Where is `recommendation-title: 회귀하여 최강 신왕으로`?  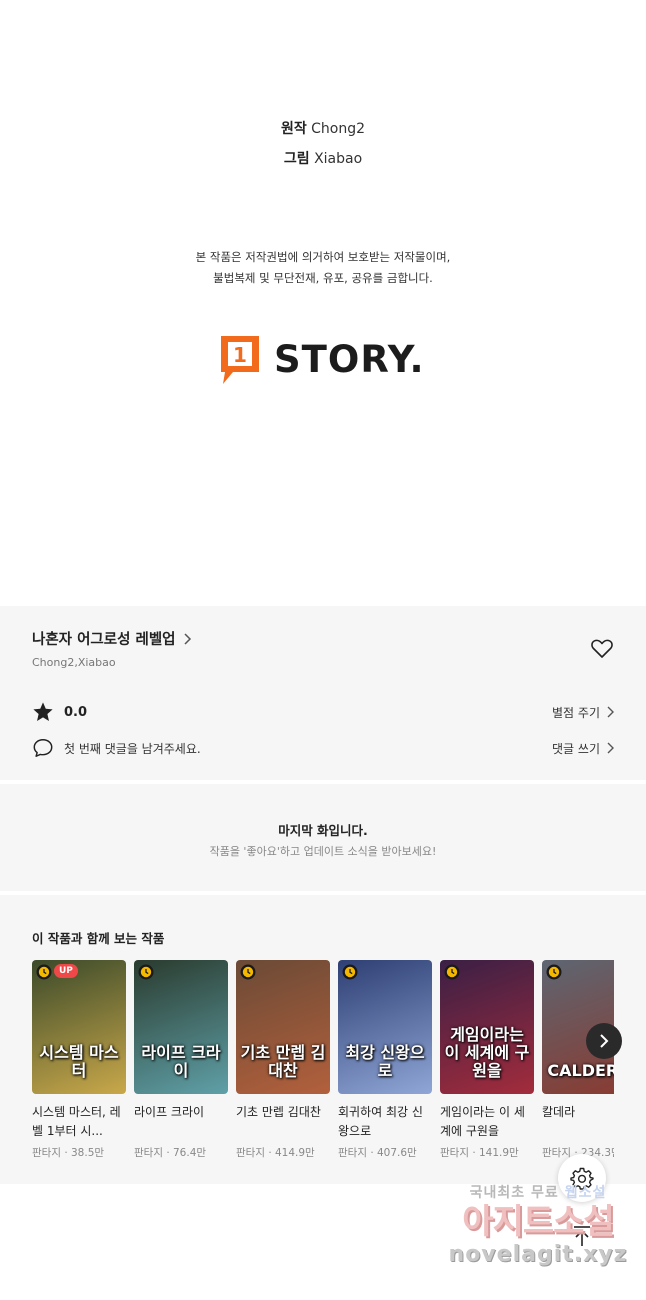 recommendation-title: 회귀하여 최강 신왕으로 is located at coordinates (380, 1121).